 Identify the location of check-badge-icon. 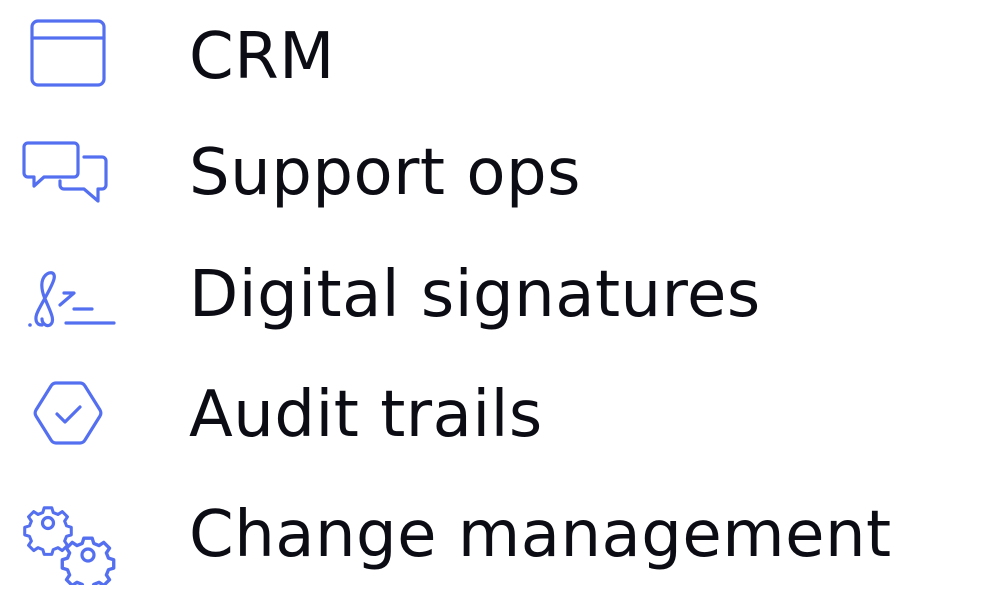
(68, 415).